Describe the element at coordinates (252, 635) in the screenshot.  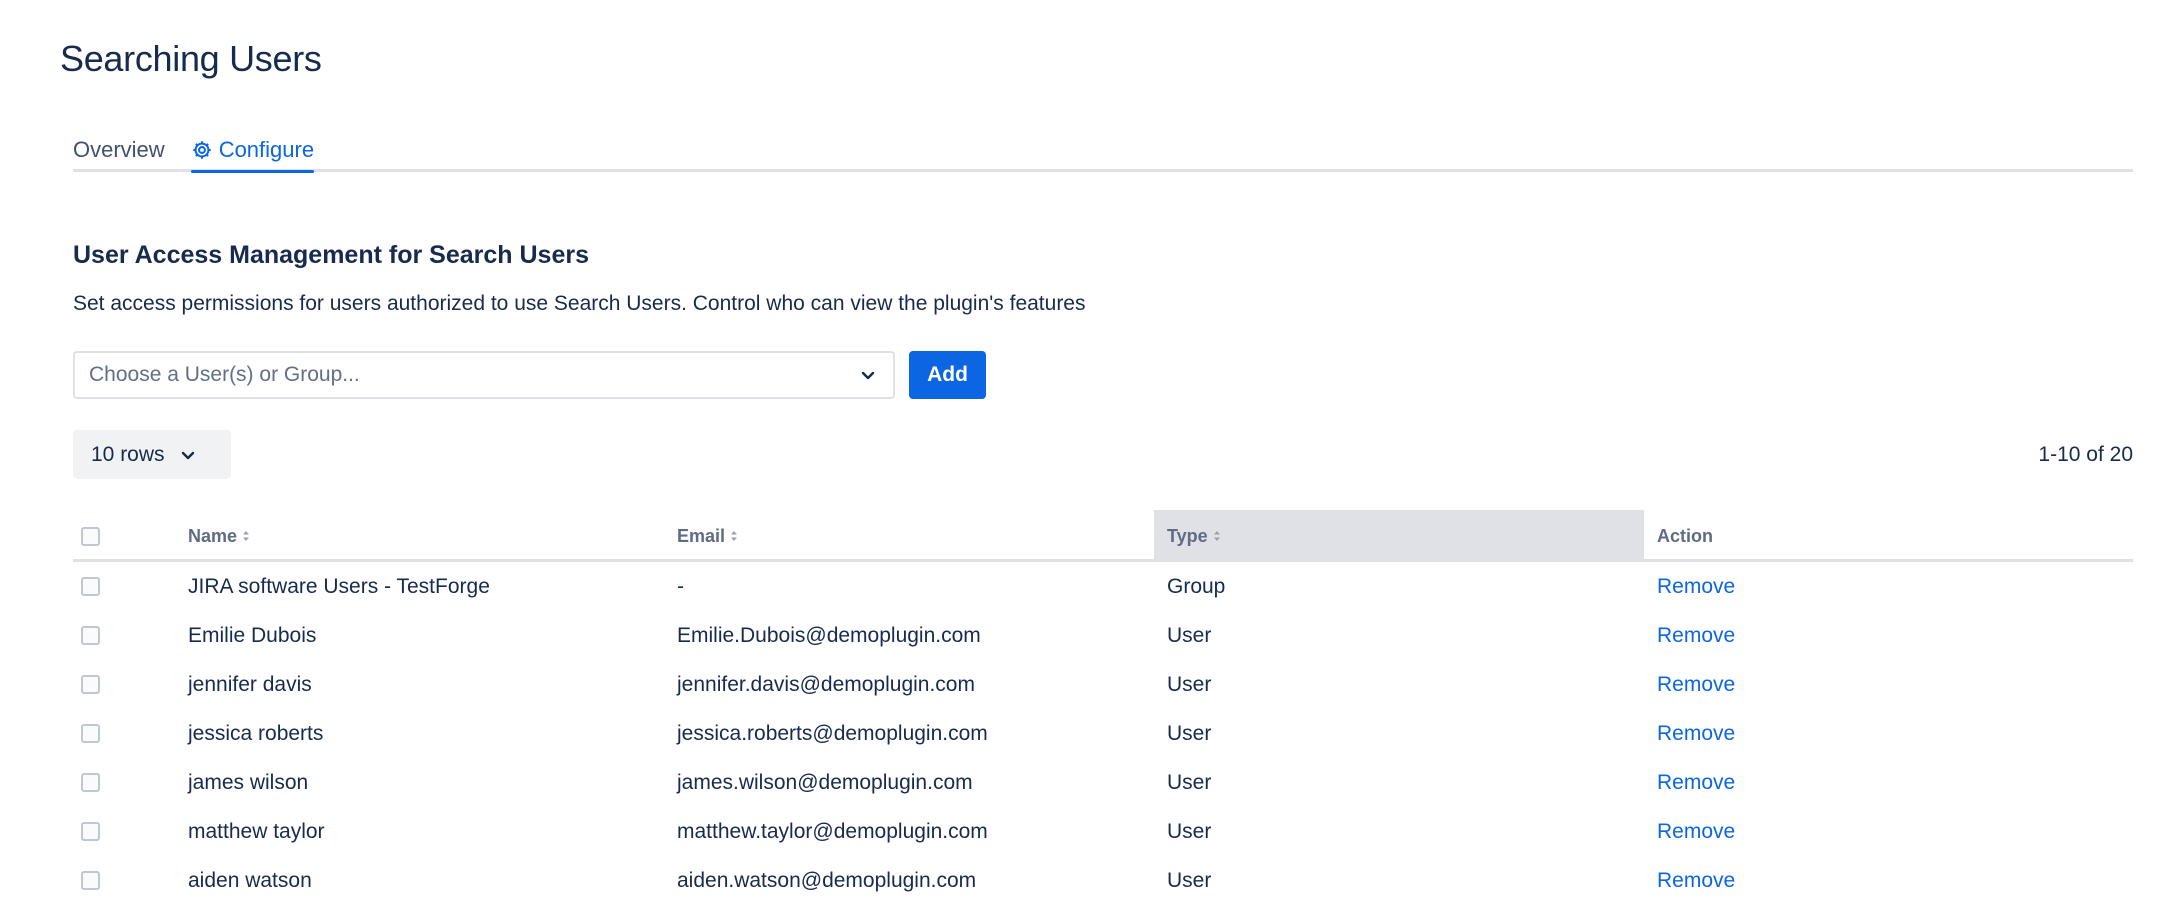
I see `row-name: Emilie Dubois` at that location.